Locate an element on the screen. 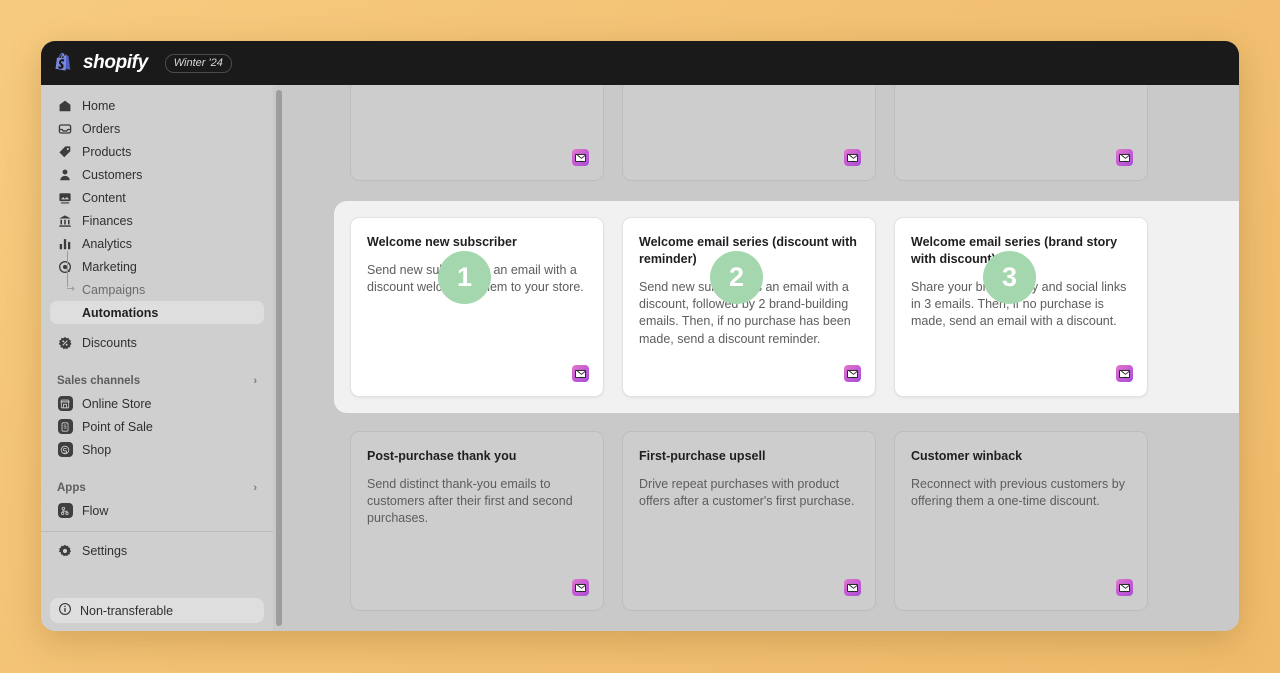  scrollbar-thumb is located at coordinates (279, 358).